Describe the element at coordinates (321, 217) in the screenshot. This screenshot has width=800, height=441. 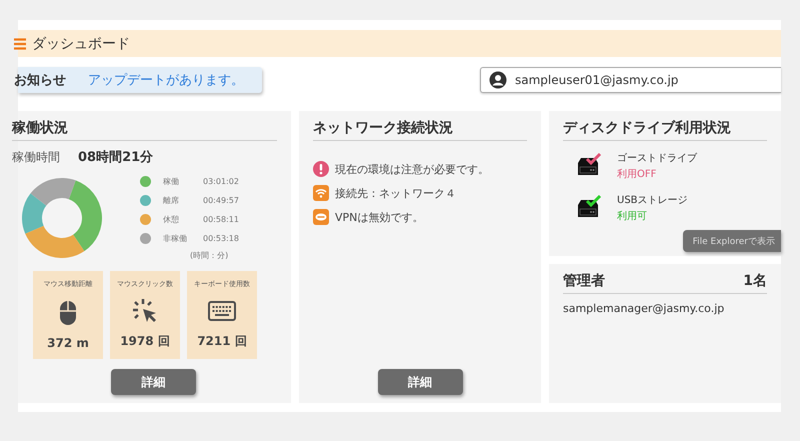
I see `vpn-icon` at that location.